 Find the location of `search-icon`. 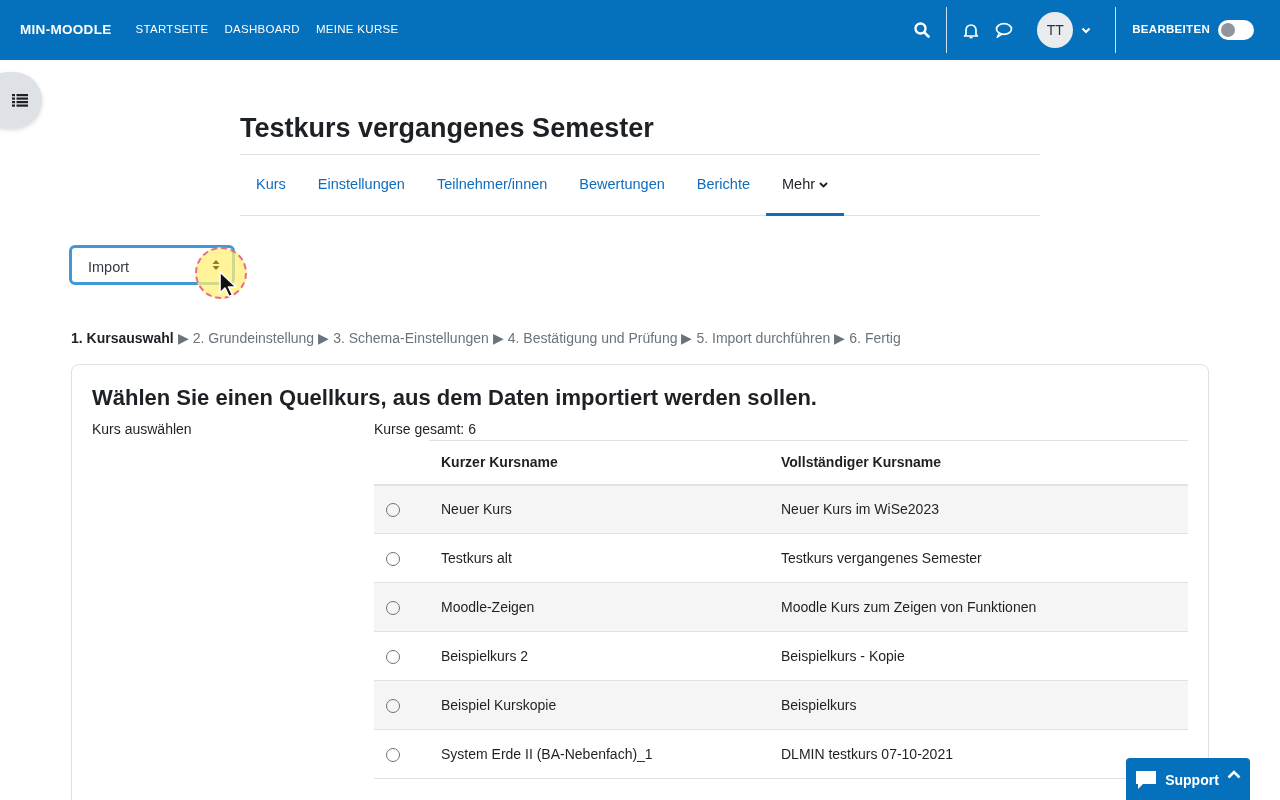

search-icon is located at coordinates (922, 30).